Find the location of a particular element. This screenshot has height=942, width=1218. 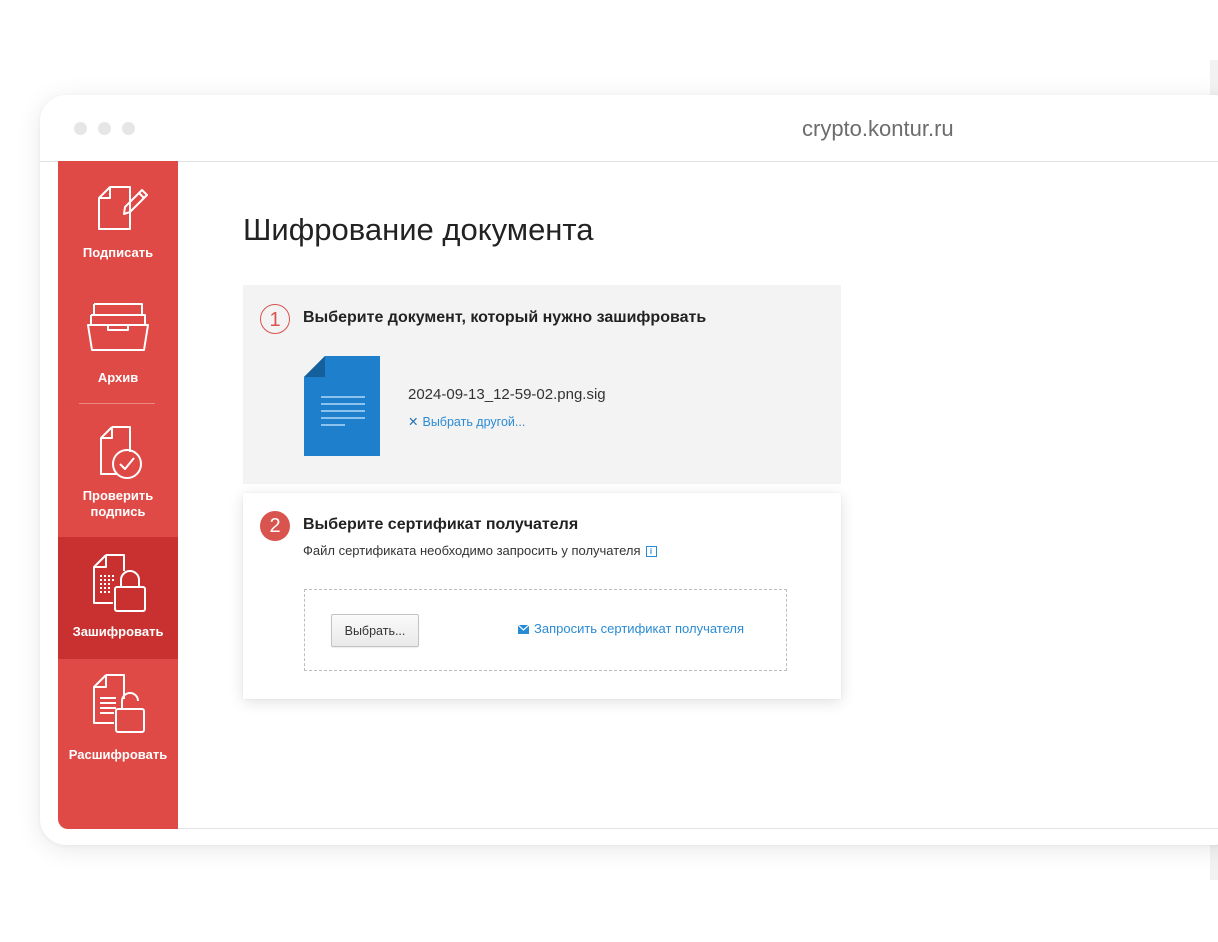

sidebar-item-archive: Архив is located at coordinates (118, 341).